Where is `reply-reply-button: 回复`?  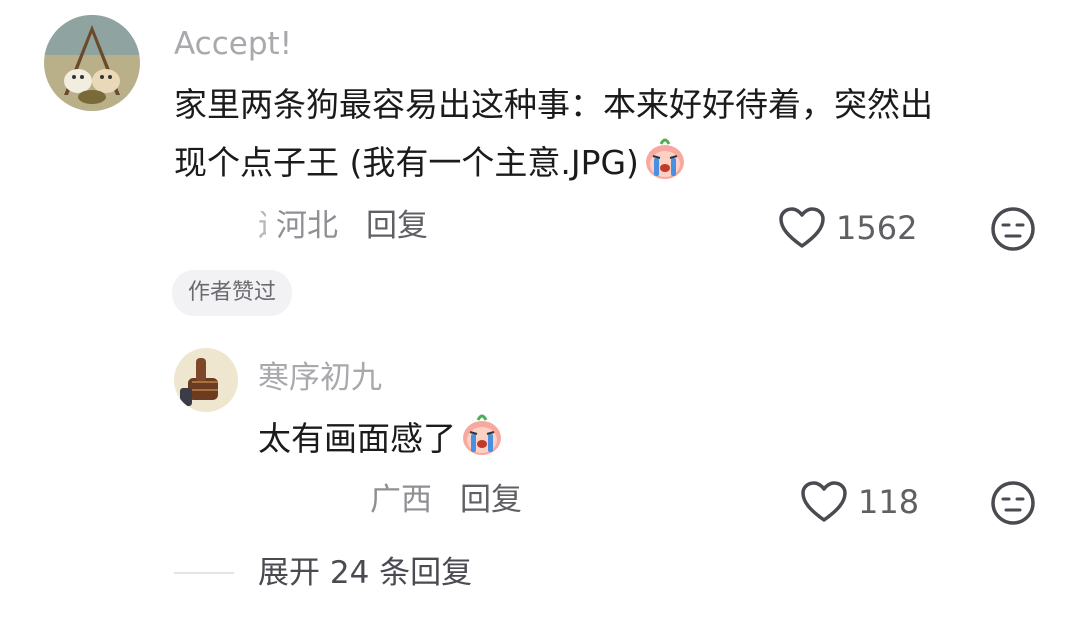 reply-reply-button: 回复 is located at coordinates (491, 500).